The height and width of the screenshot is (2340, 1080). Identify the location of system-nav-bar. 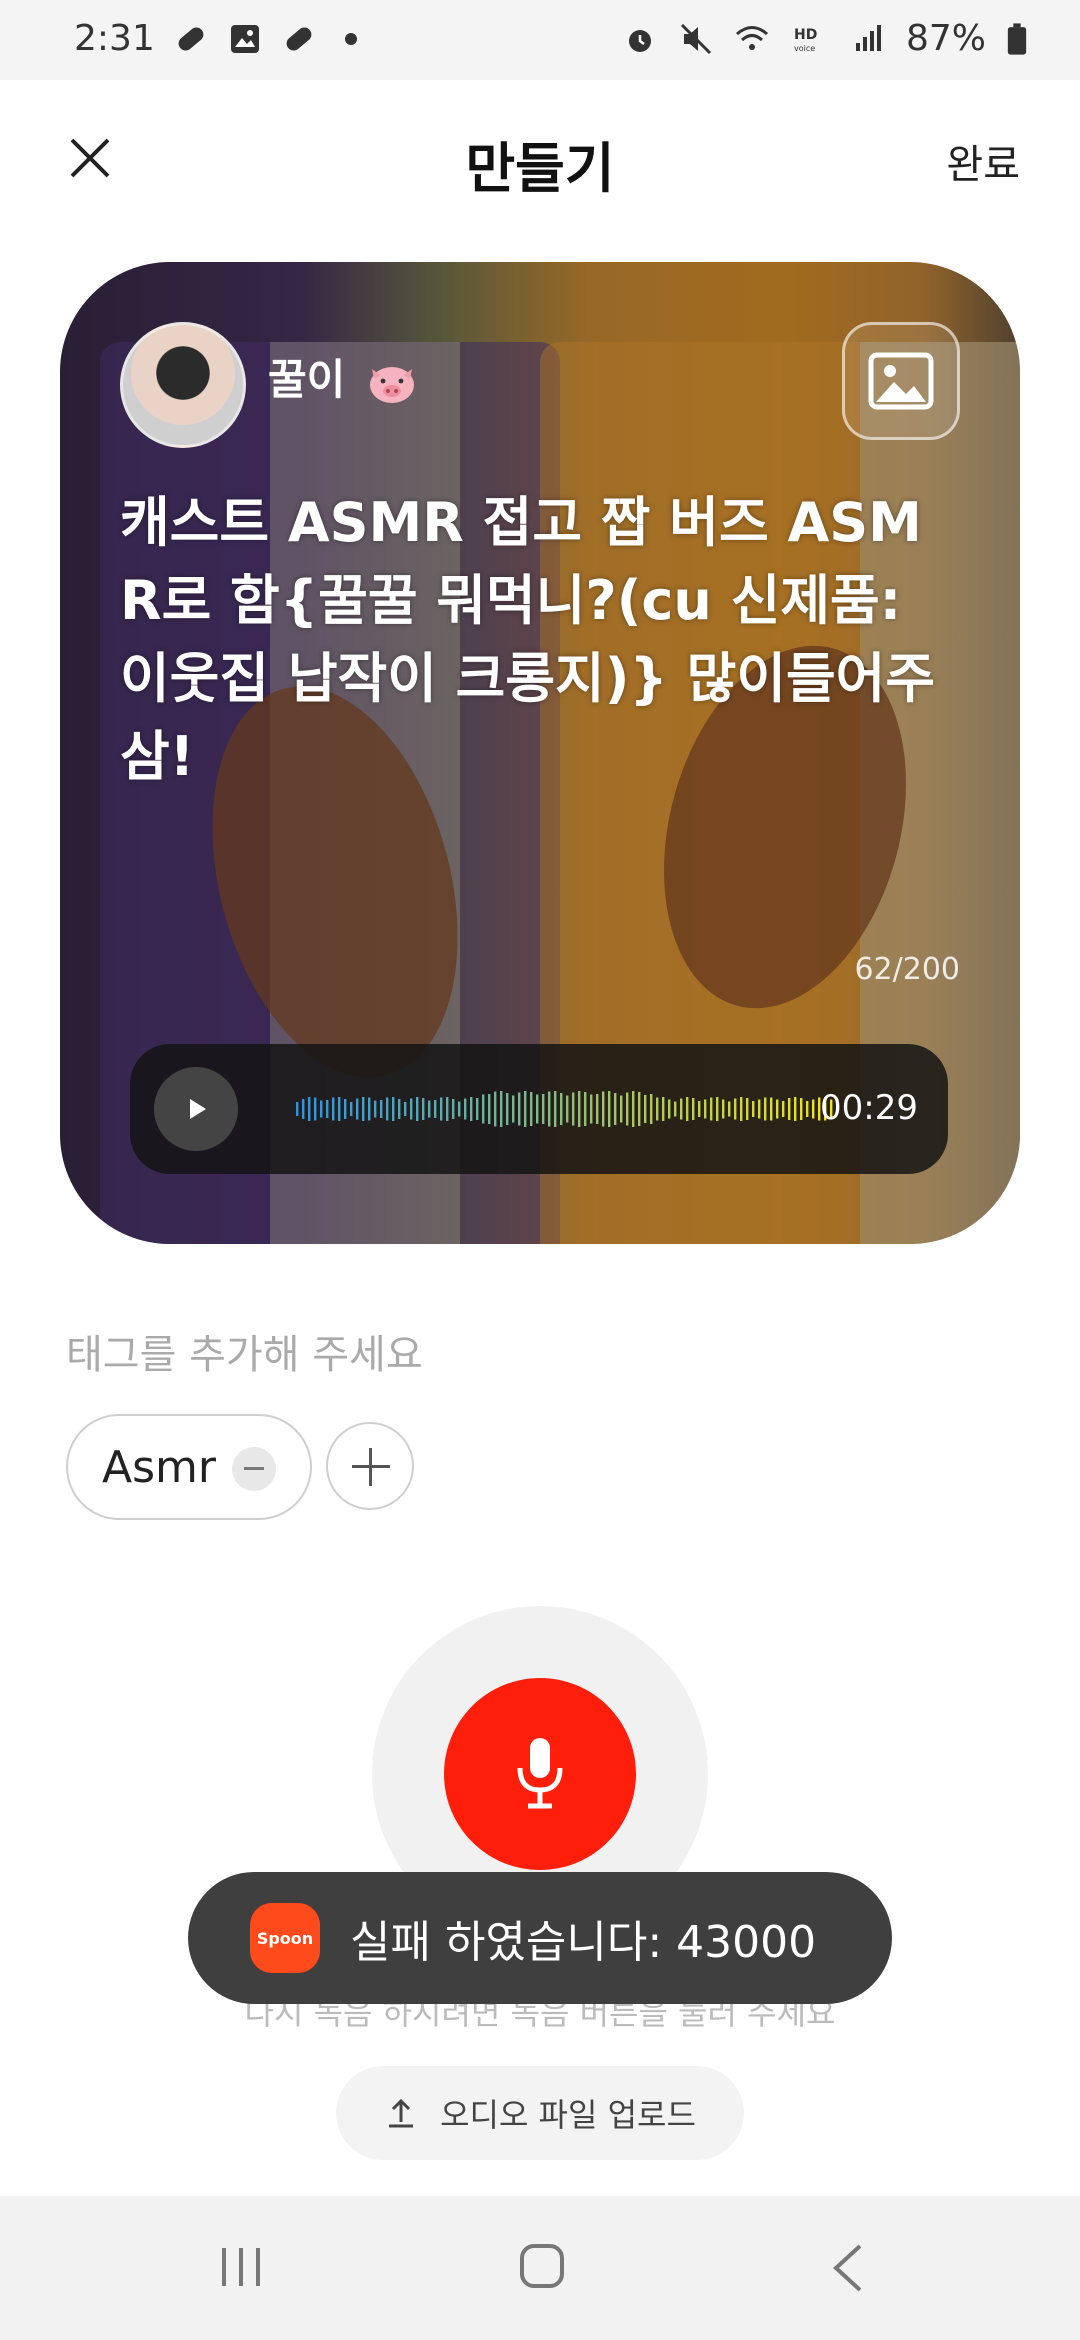
(540, 2268).